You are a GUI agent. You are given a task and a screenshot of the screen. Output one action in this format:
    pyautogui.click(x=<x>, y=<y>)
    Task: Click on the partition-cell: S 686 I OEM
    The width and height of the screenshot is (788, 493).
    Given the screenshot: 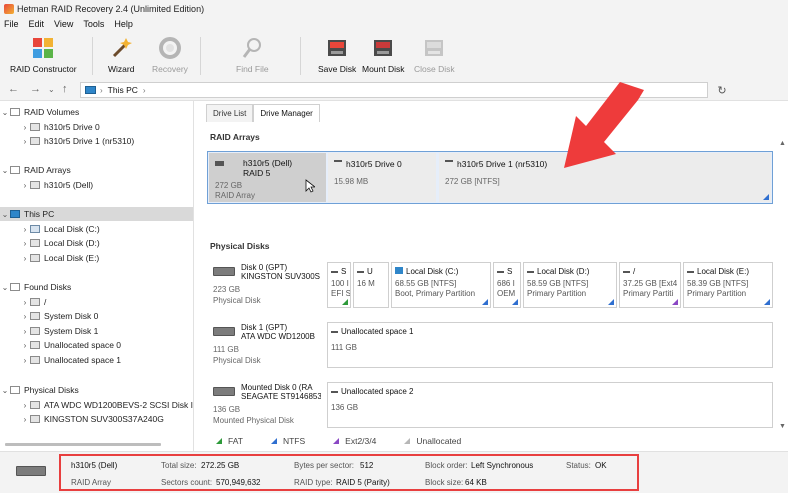 What is the action you would take?
    pyautogui.click(x=507, y=285)
    